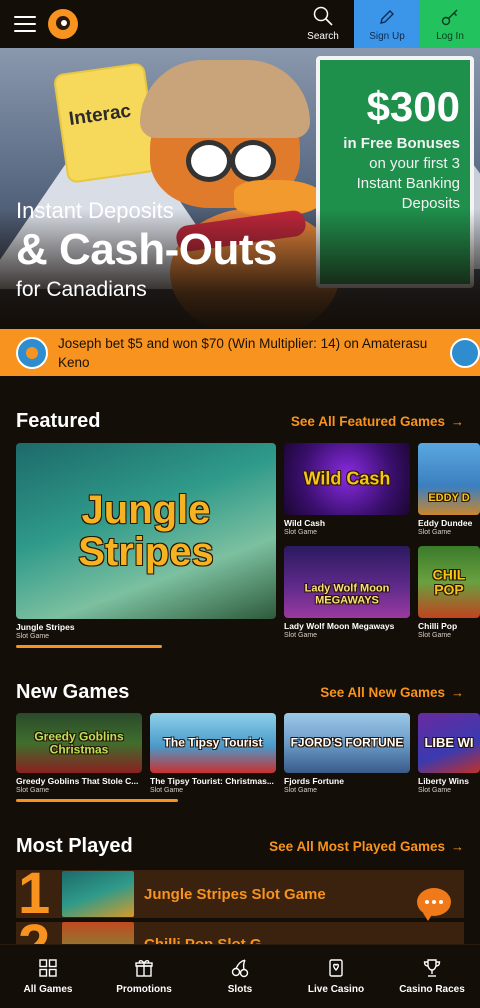 The width and height of the screenshot is (480, 1008). Describe the element at coordinates (240, 989) in the screenshot. I see `nav-label: Slots` at that location.